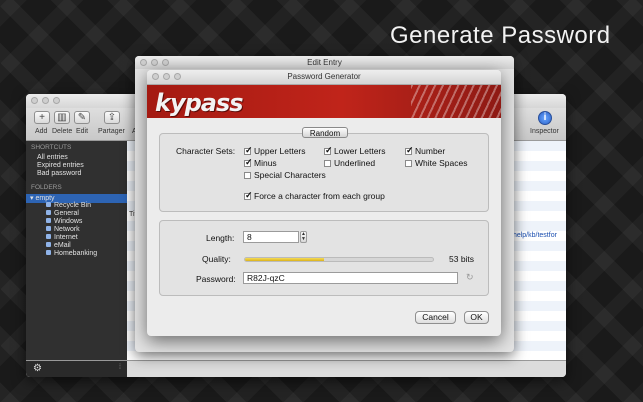  I want to click on add-button: +, so click(42, 117).